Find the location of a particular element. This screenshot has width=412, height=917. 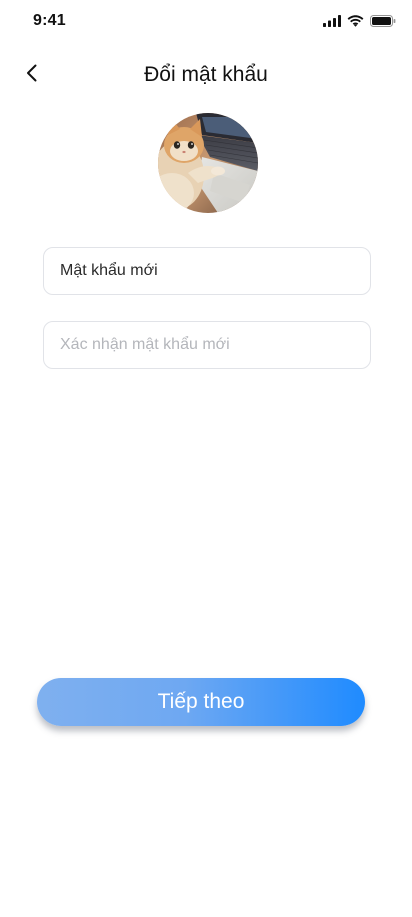

confirm-password-input is located at coordinates (207, 345).